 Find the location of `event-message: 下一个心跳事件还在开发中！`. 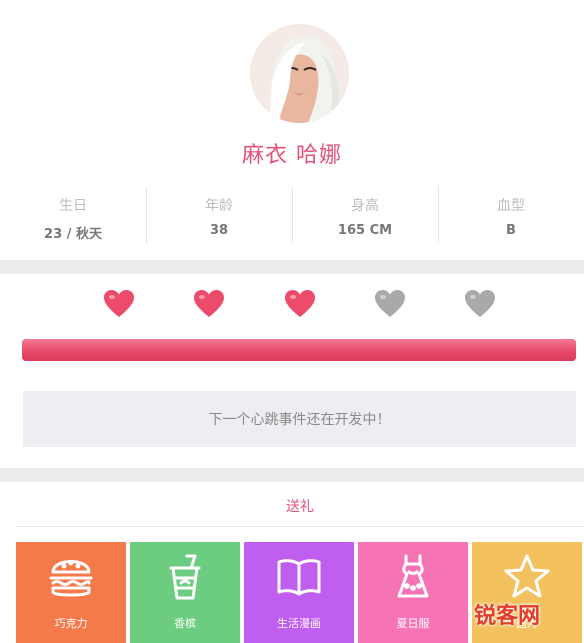

event-message: 下一个心跳事件还在开发中！ is located at coordinates (299, 420).